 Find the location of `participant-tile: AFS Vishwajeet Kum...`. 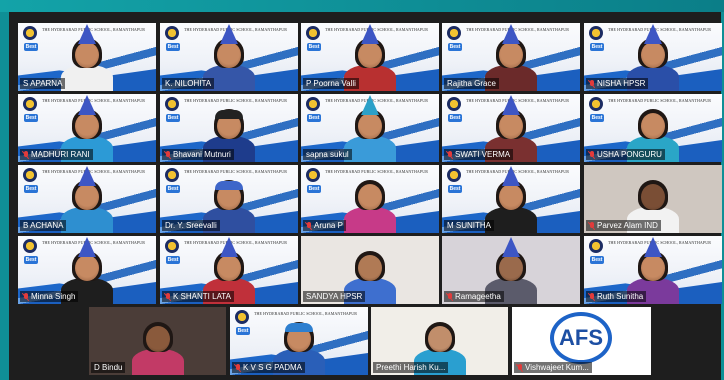

participant-tile: AFS Vishwajeet Kum... is located at coordinates (581, 341).